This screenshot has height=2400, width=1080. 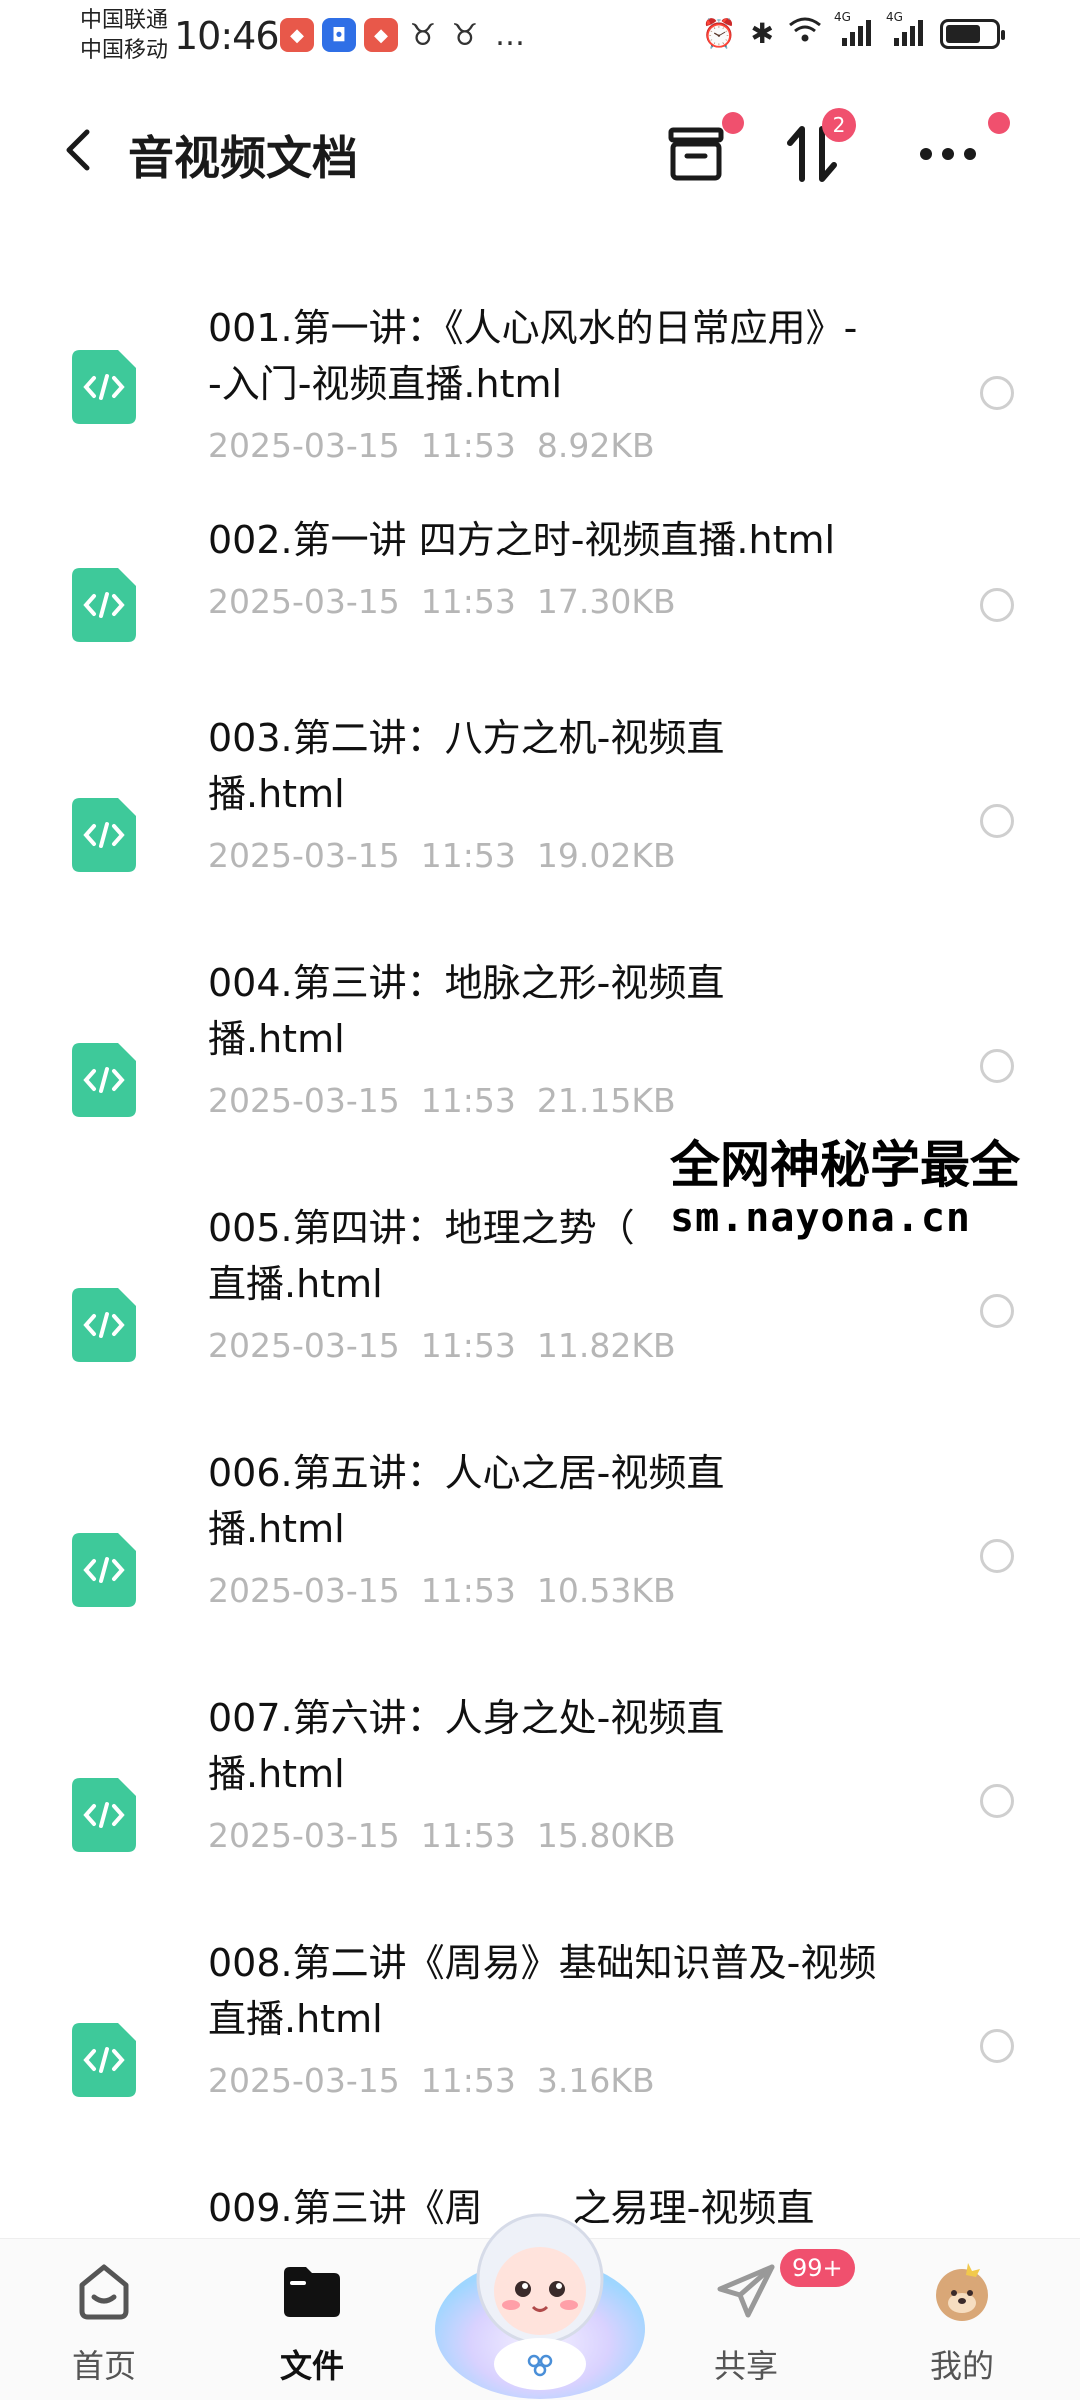 What do you see at coordinates (606, 1345) in the screenshot?
I see `file-size: 11.82KB` at bounding box center [606, 1345].